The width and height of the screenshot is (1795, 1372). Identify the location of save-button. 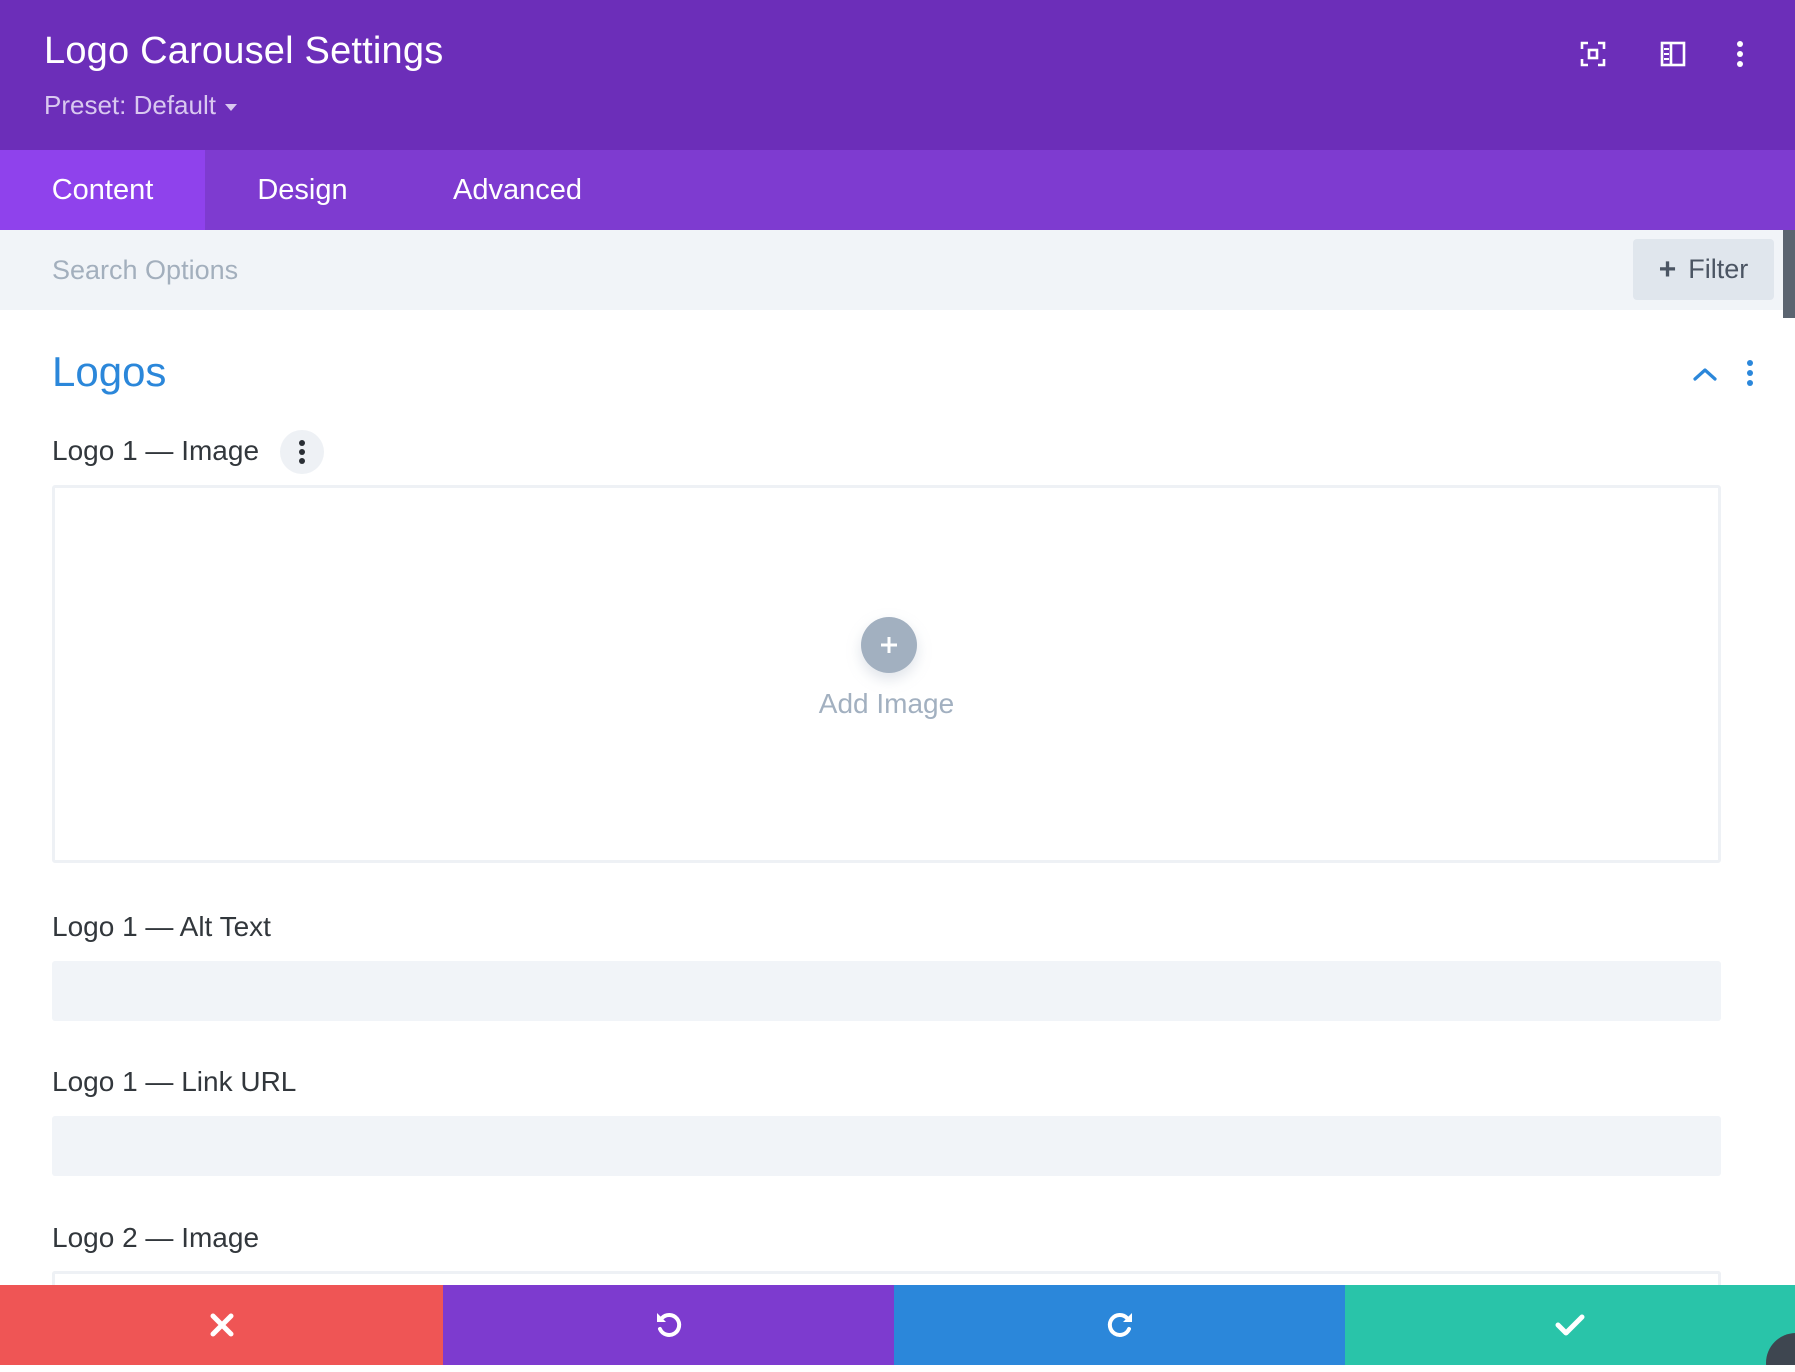
(1570, 1325).